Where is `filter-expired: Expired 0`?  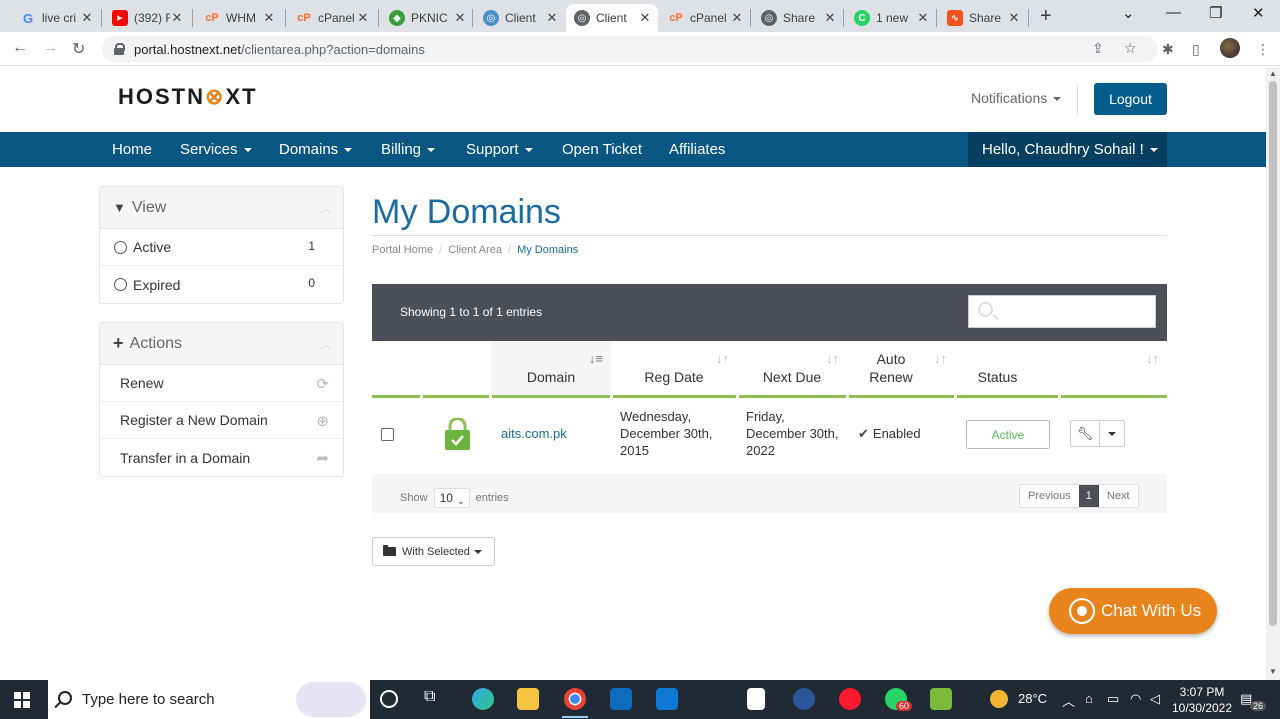 filter-expired: Expired 0 is located at coordinates (221, 284).